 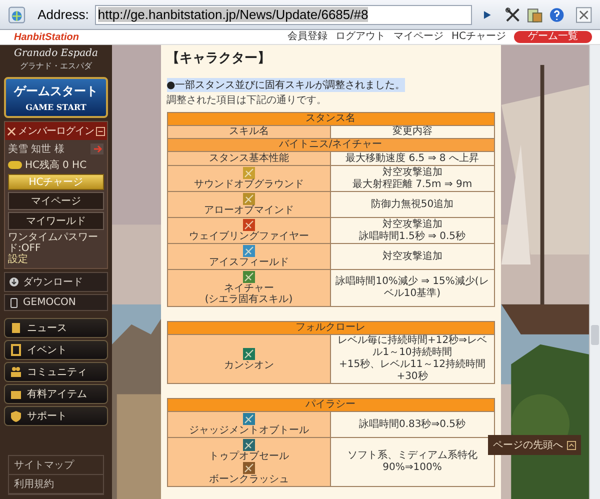 I want to click on footer-link: サイトマップ, so click(x=56, y=465).